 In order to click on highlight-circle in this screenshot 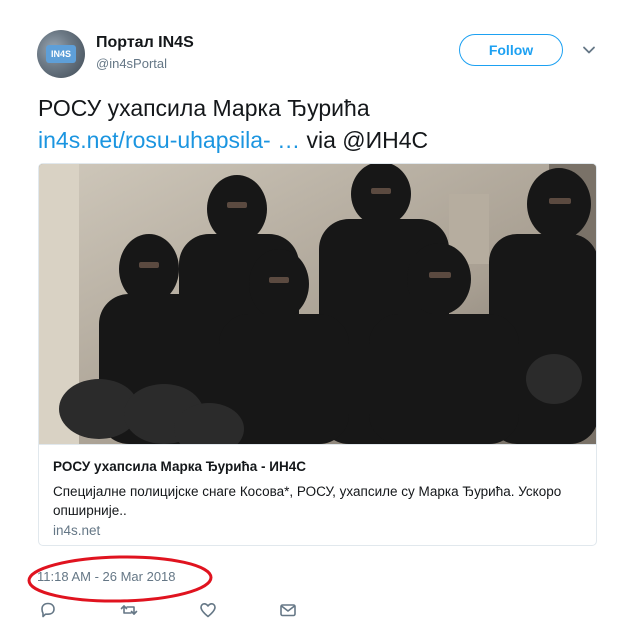, I will do `click(120, 579)`.